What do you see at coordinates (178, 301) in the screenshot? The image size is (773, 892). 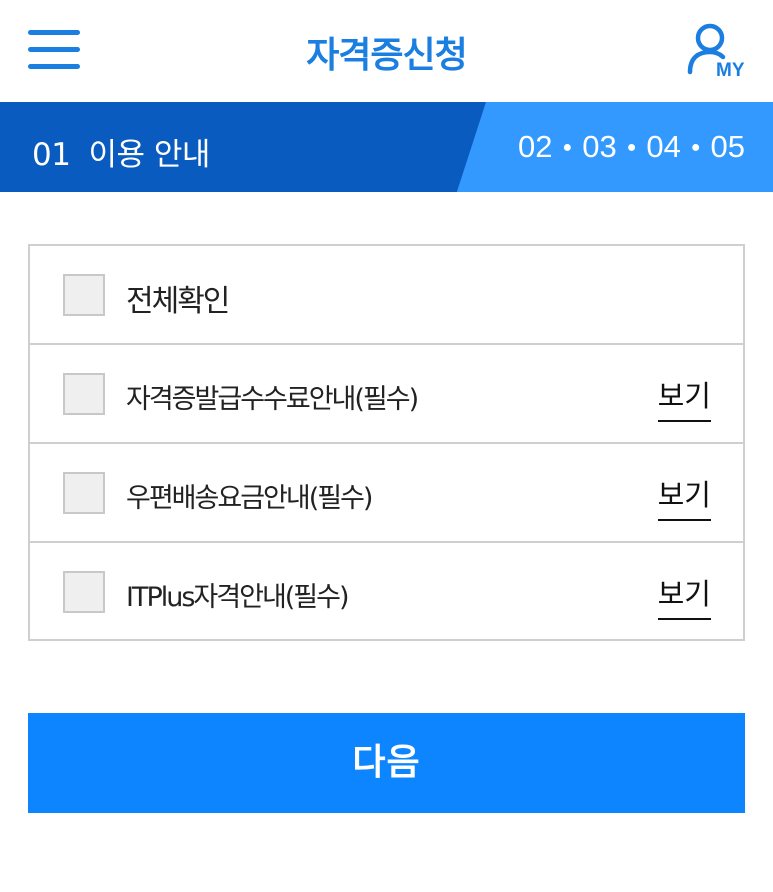 I see `agree-all-label: 전체확인` at bounding box center [178, 301].